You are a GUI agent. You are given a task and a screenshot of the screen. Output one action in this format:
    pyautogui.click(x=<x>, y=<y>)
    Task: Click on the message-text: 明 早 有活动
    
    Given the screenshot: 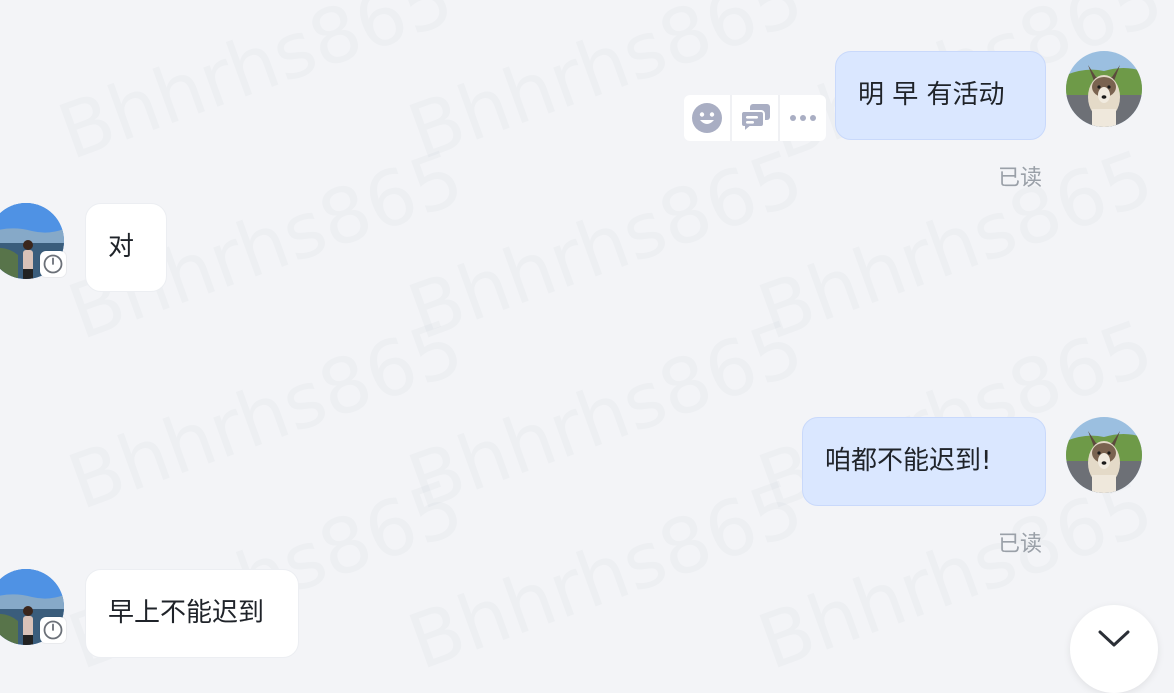 What is the action you would take?
    pyautogui.click(x=931, y=95)
    